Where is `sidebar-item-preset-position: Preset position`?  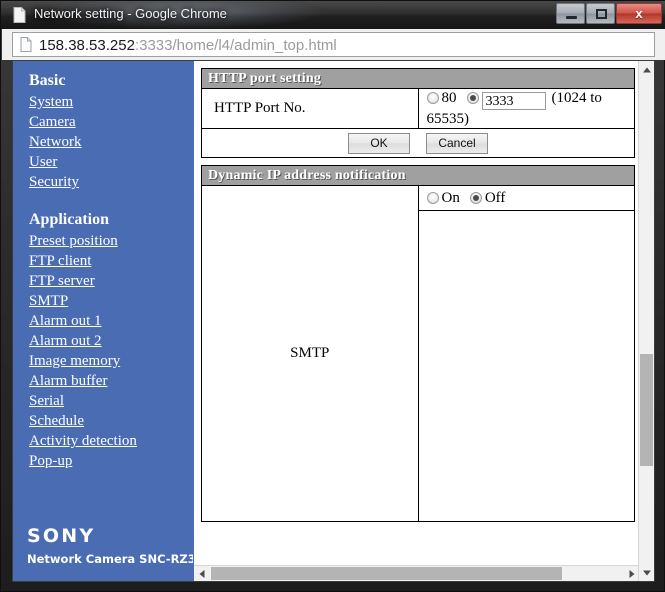 sidebar-item-preset-position: Preset position is located at coordinates (111, 241).